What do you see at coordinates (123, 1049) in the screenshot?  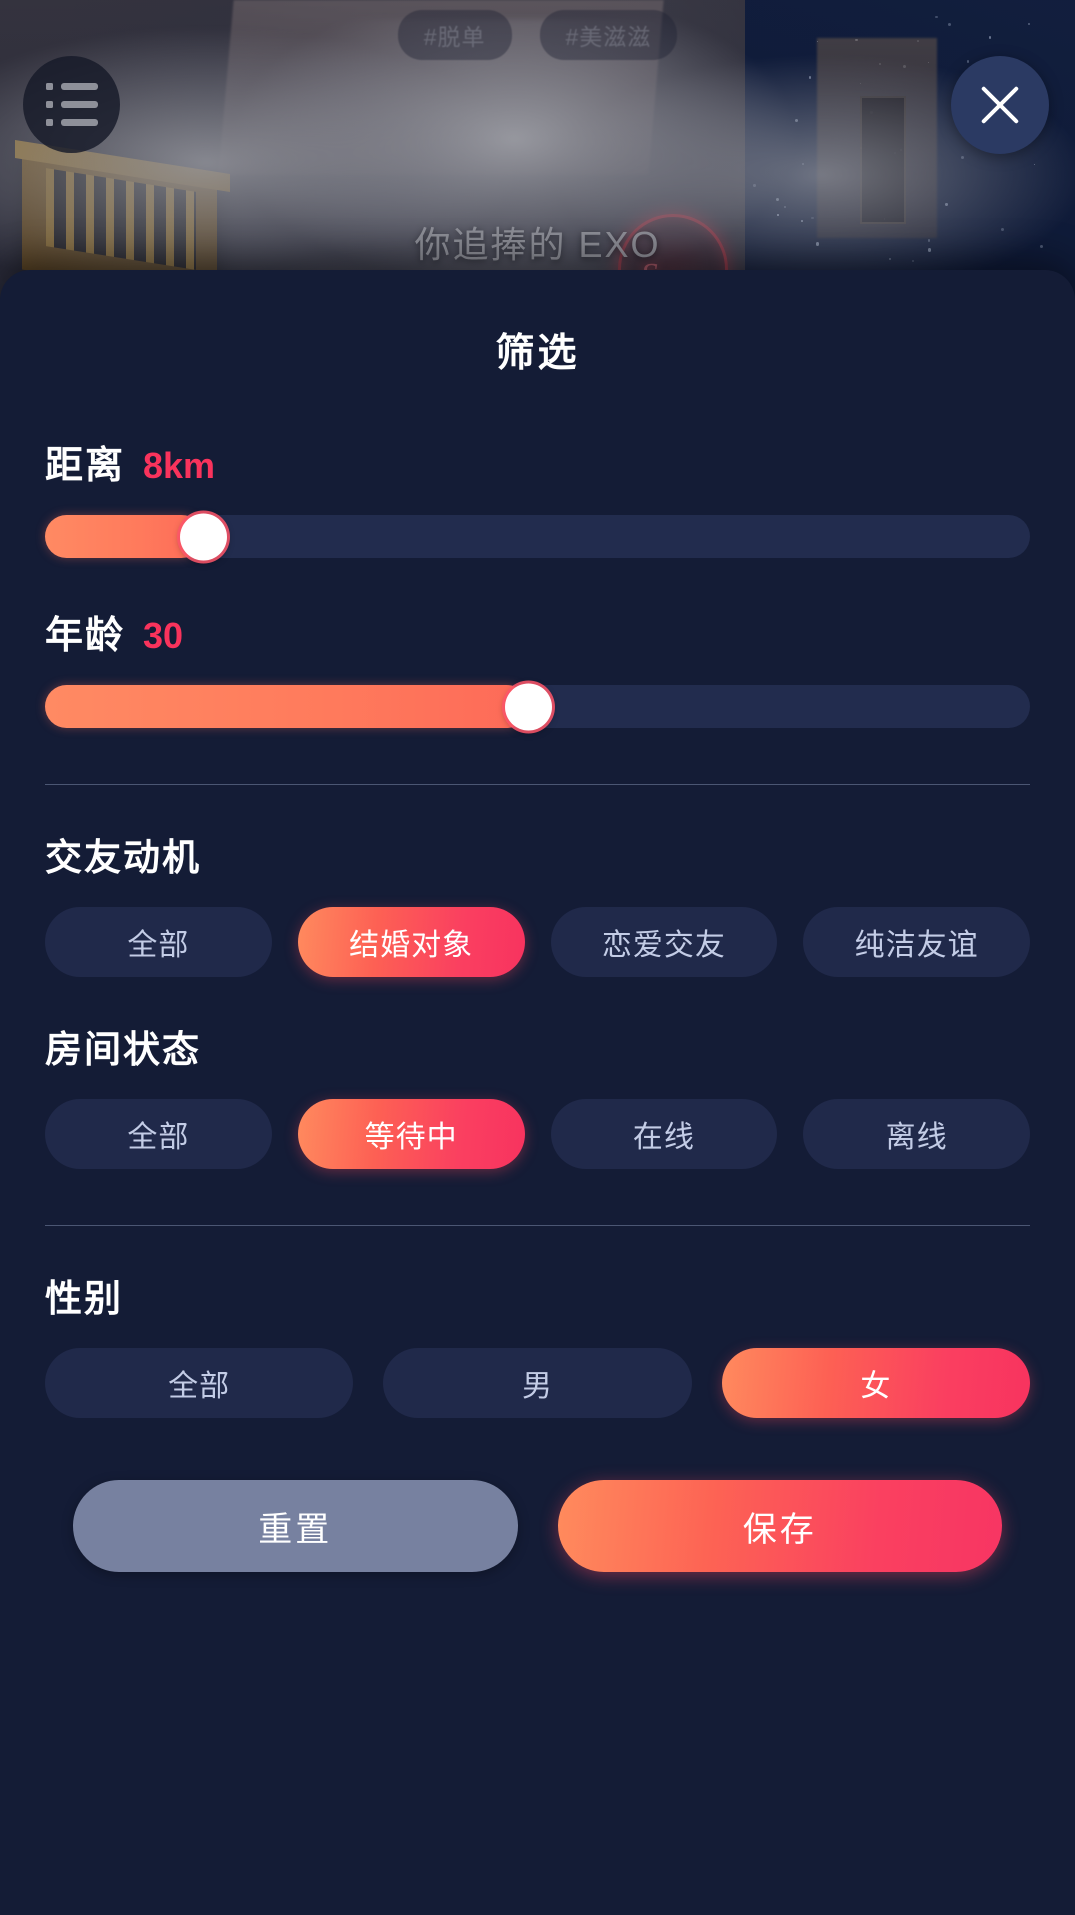 I see `group-title-room-status: 房间状态` at bounding box center [123, 1049].